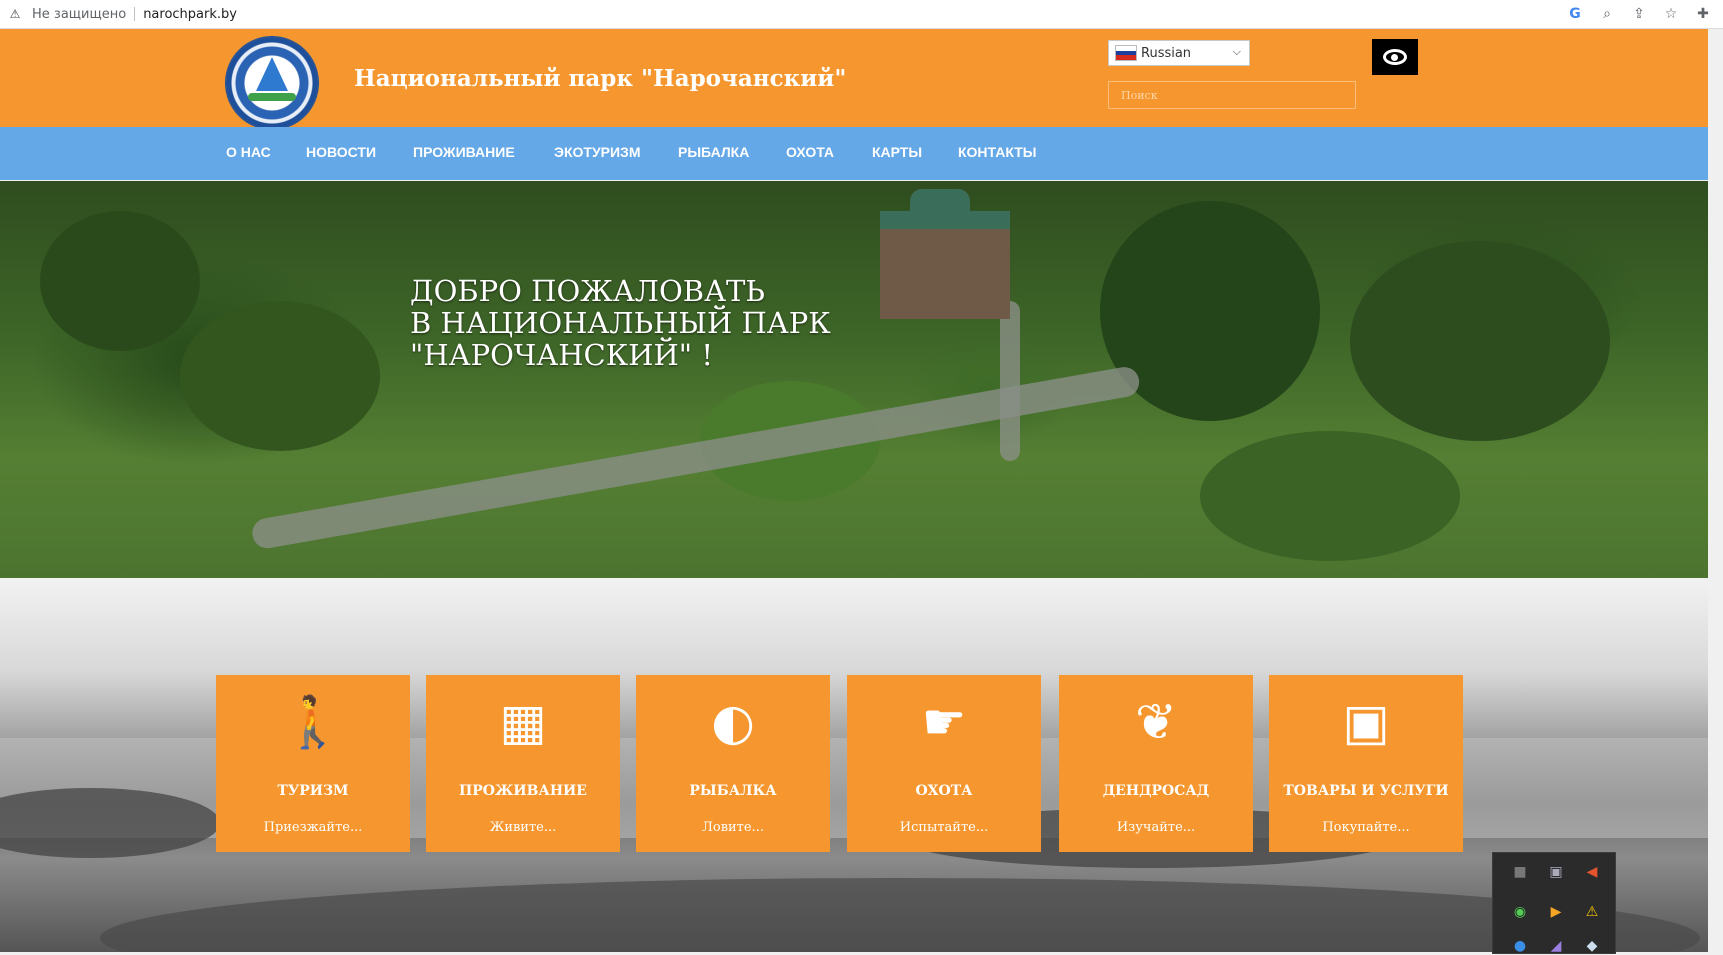 Image resolution: width=1723 pixels, height=955 pixels. What do you see at coordinates (313, 722) in the screenshot?
I see `hiker-icon: 🚶` at bounding box center [313, 722].